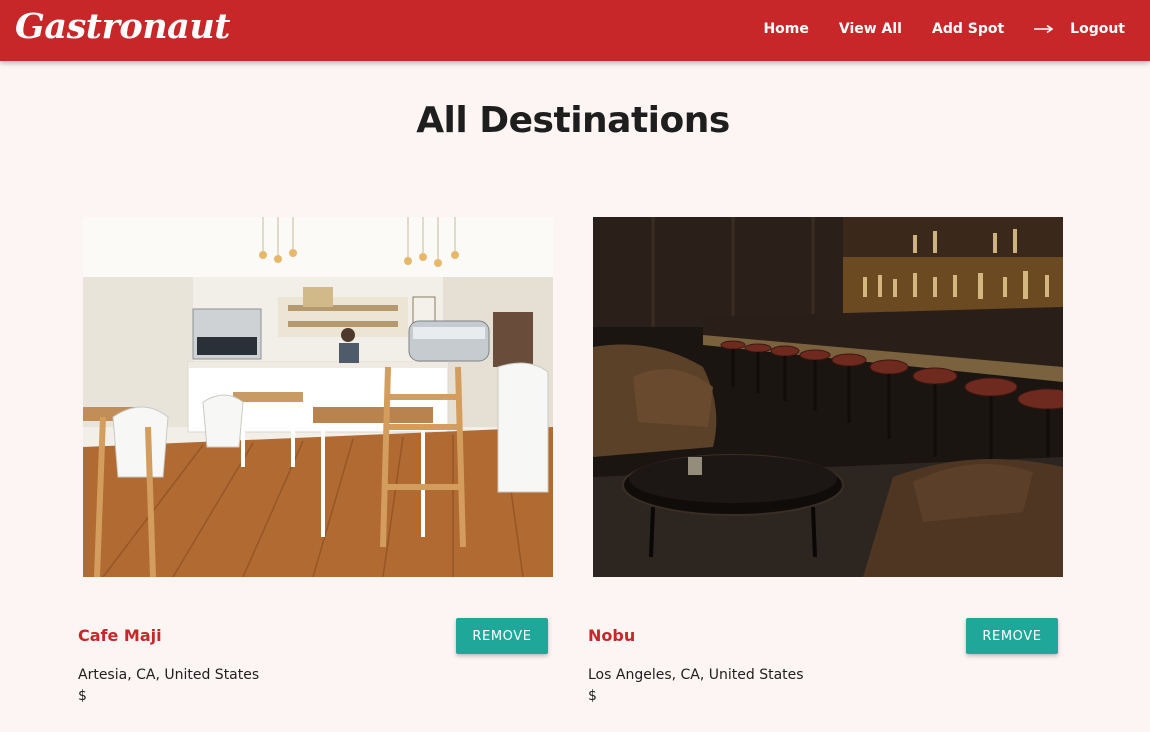  Describe the element at coordinates (169, 675) in the screenshot. I see `destination-location: Artesia, CA, United States` at that location.